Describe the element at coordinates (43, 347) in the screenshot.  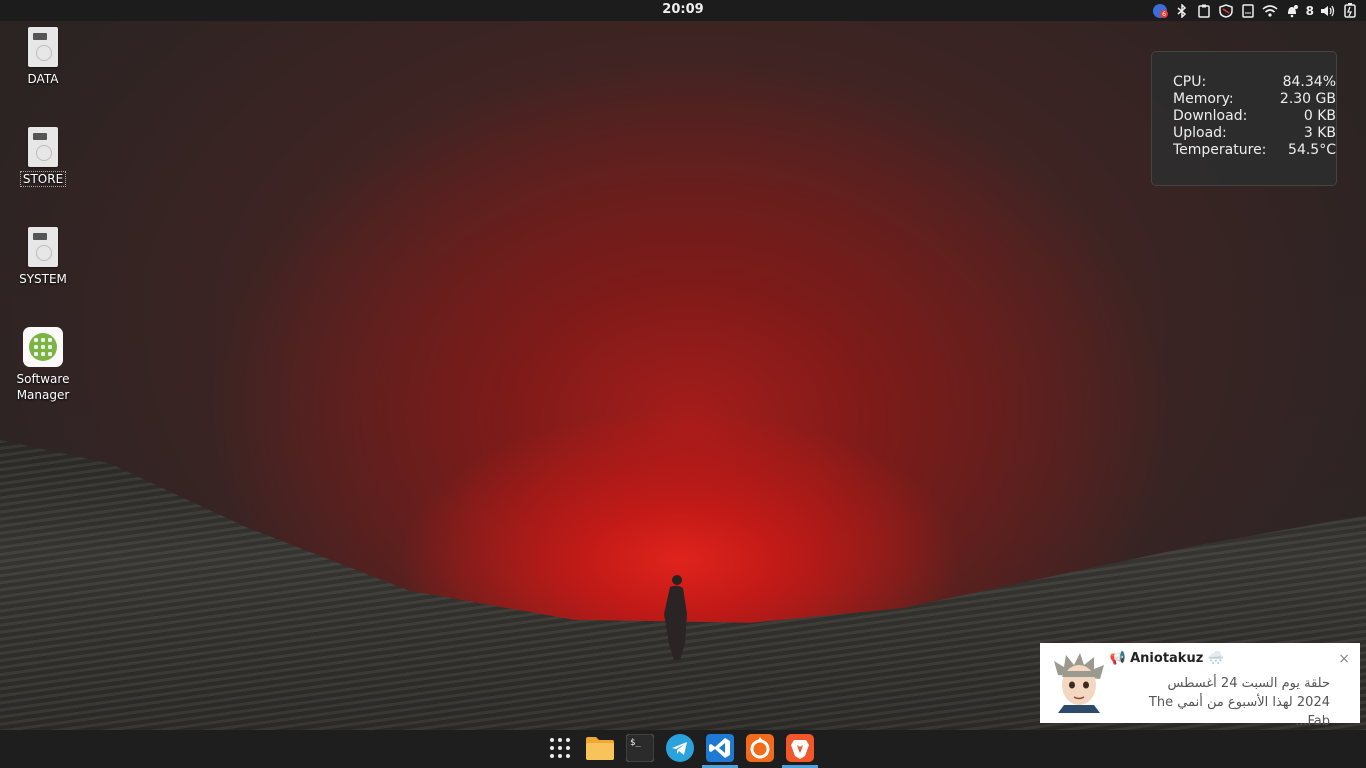
I see `software-manager-icon` at that location.